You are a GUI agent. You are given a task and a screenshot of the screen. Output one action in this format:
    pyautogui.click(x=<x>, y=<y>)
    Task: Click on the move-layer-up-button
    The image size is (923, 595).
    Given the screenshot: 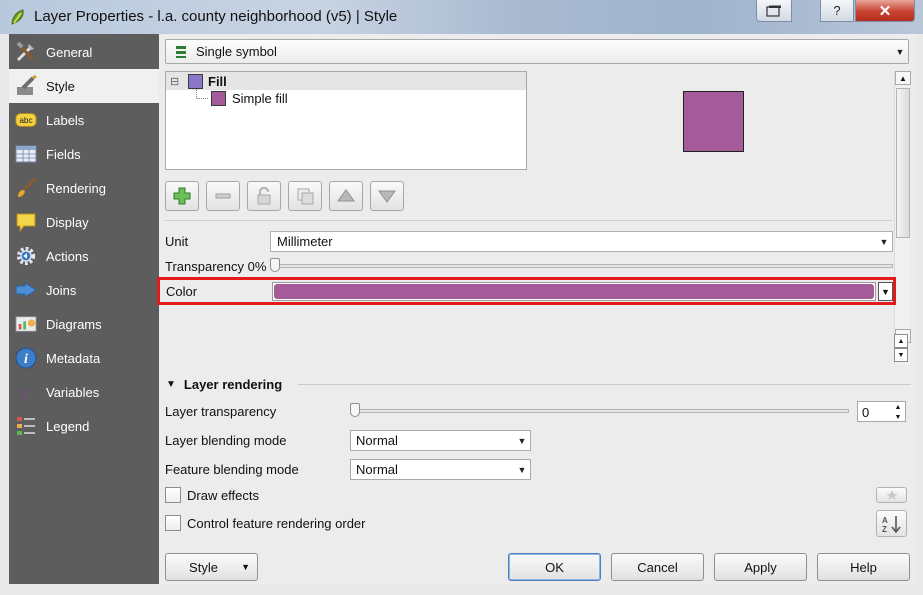 What is the action you would take?
    pyautogui.click(x=346, y=196)
    